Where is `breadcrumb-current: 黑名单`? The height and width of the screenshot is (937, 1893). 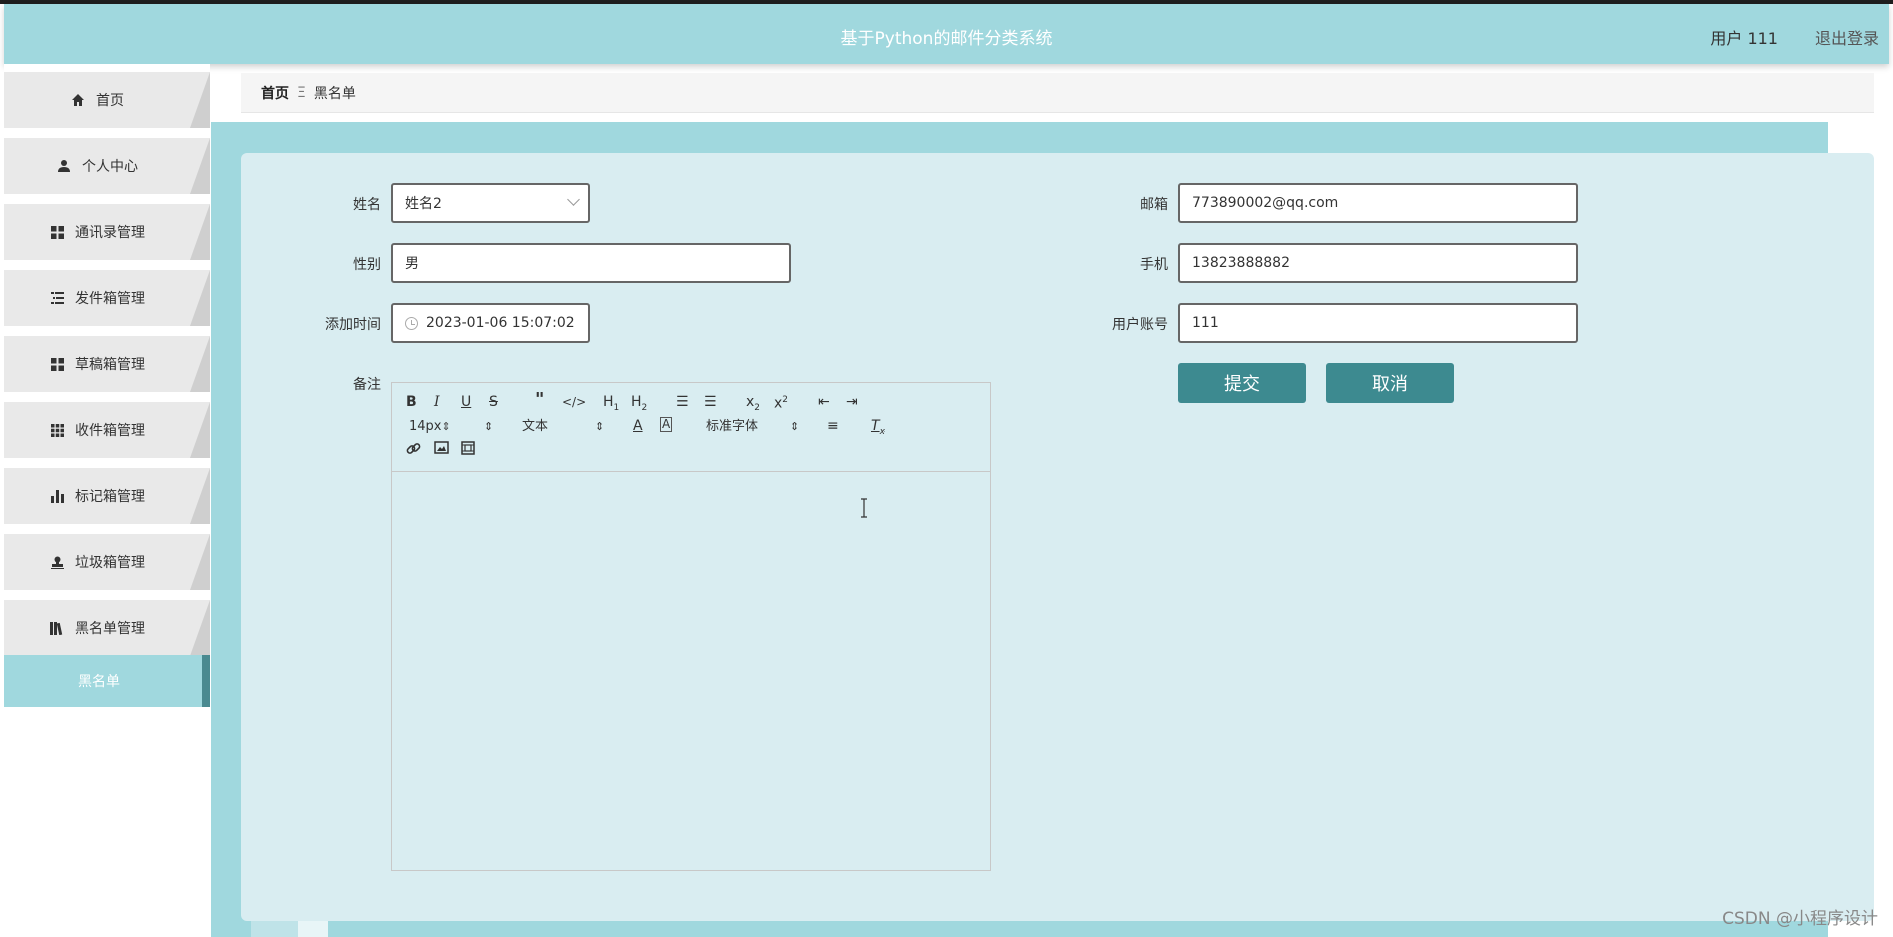
breadcrumb-current: 黑名单 is located at coordinates (334, 93).